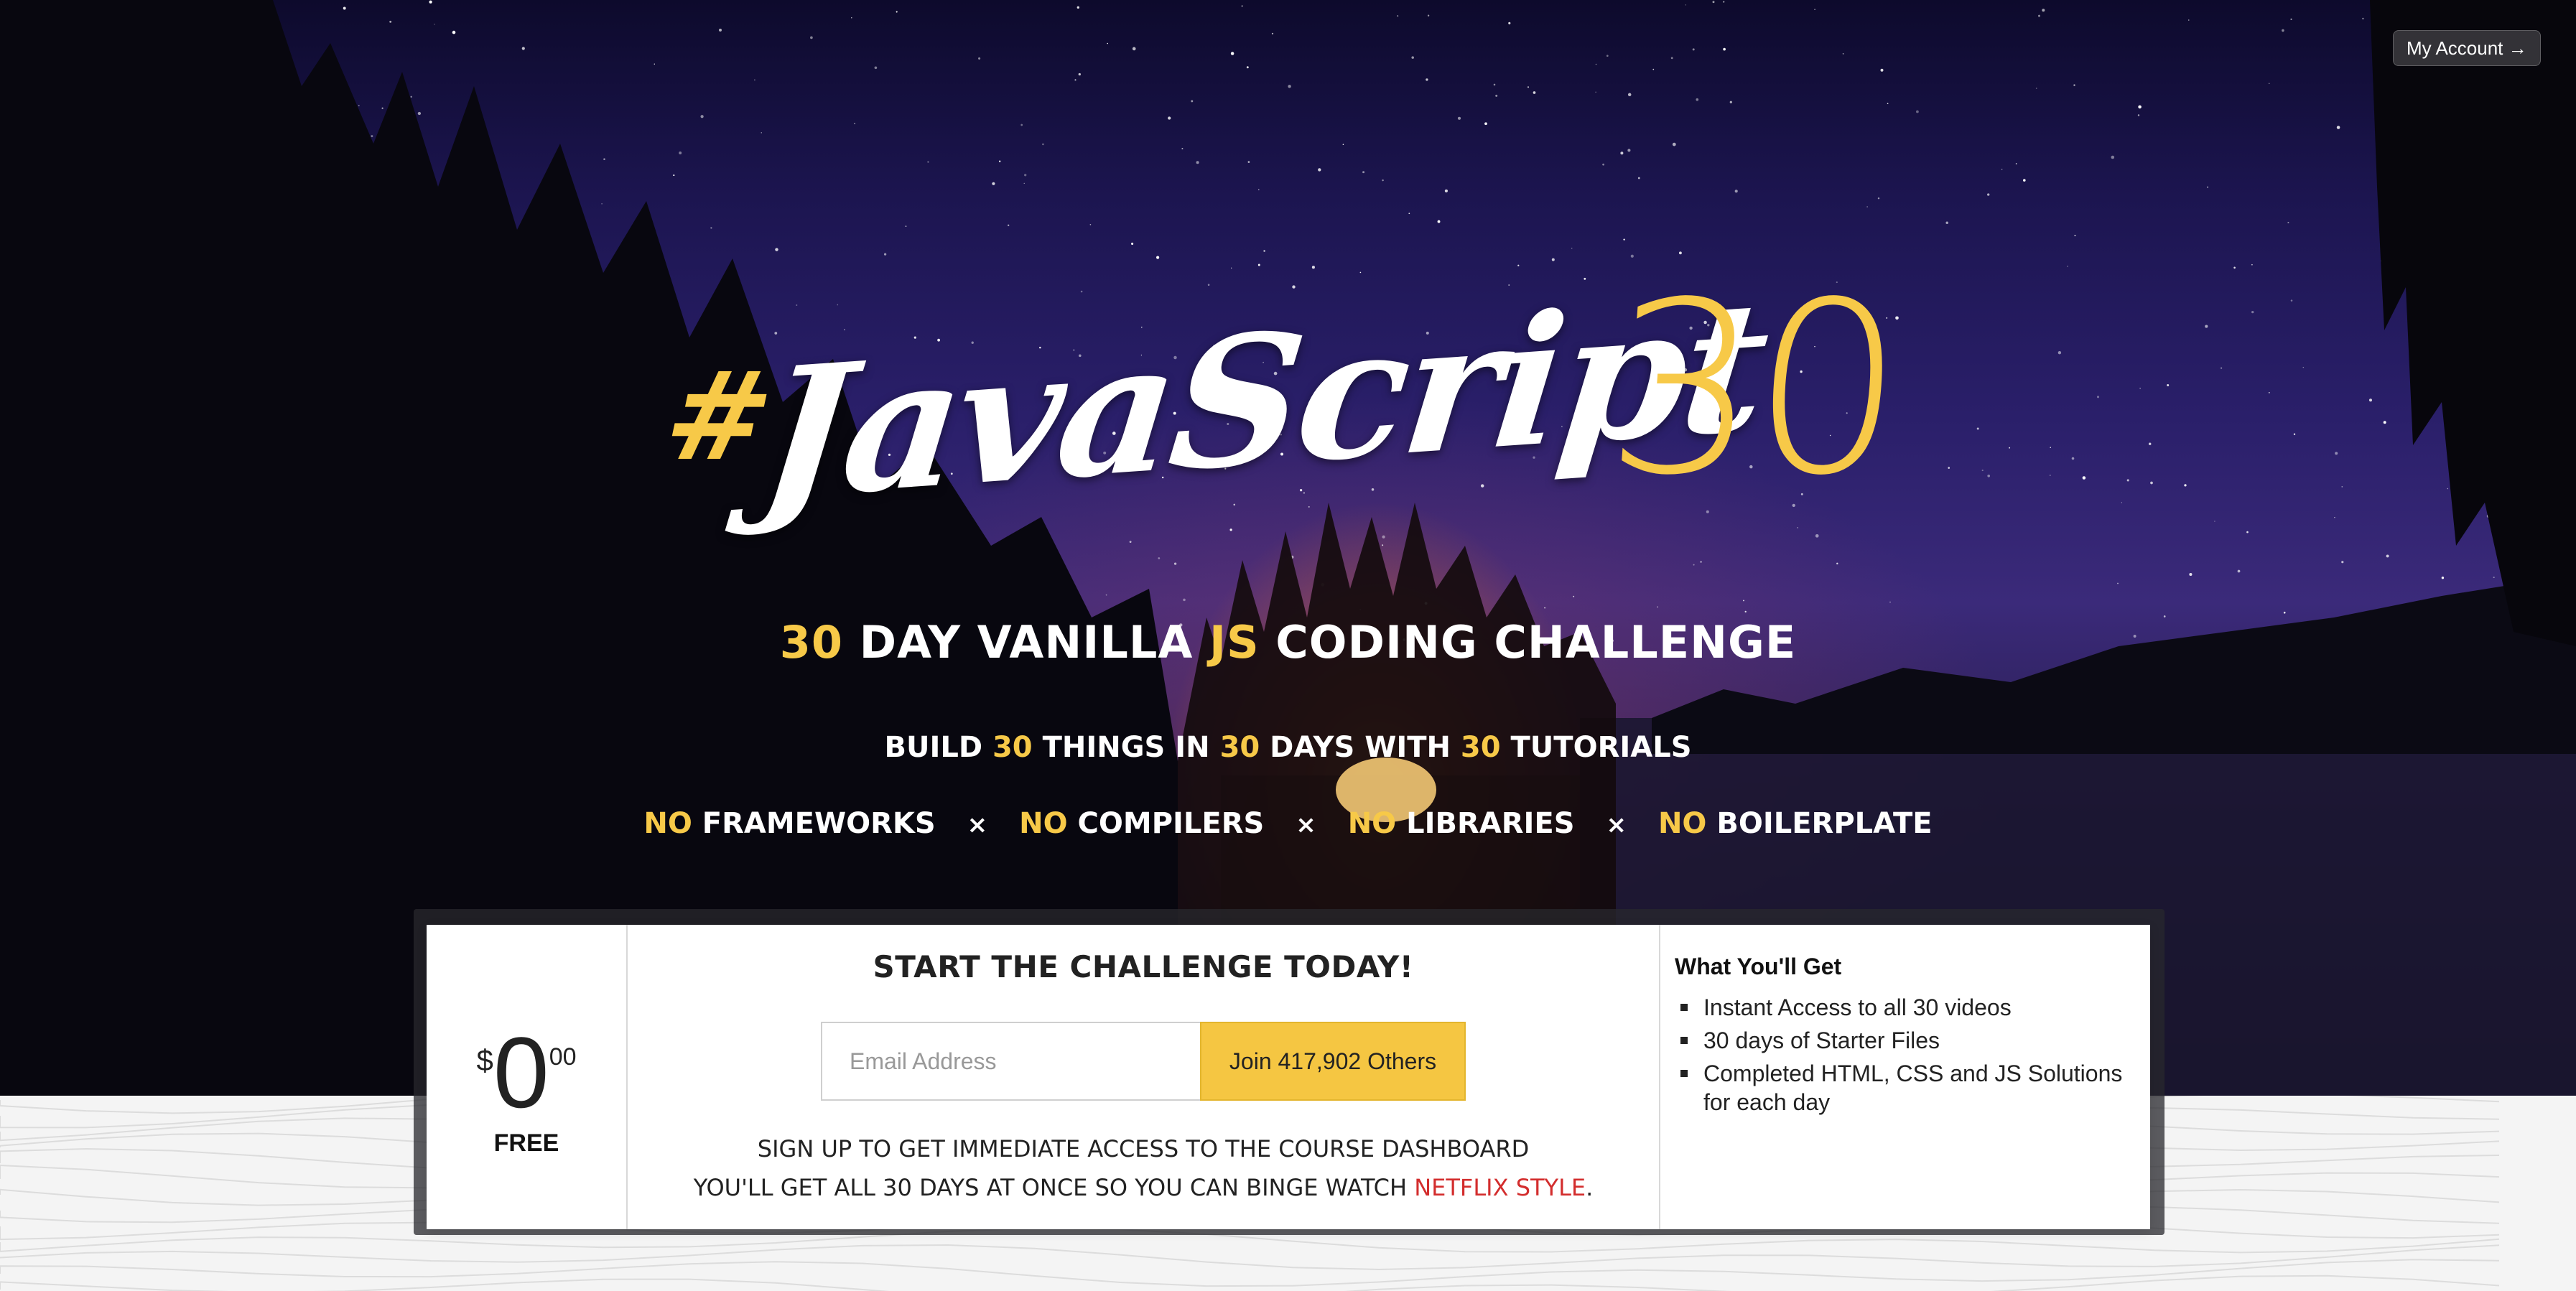  I want to click on price-column: $ 0 00 FREE, so click(527, 1077).